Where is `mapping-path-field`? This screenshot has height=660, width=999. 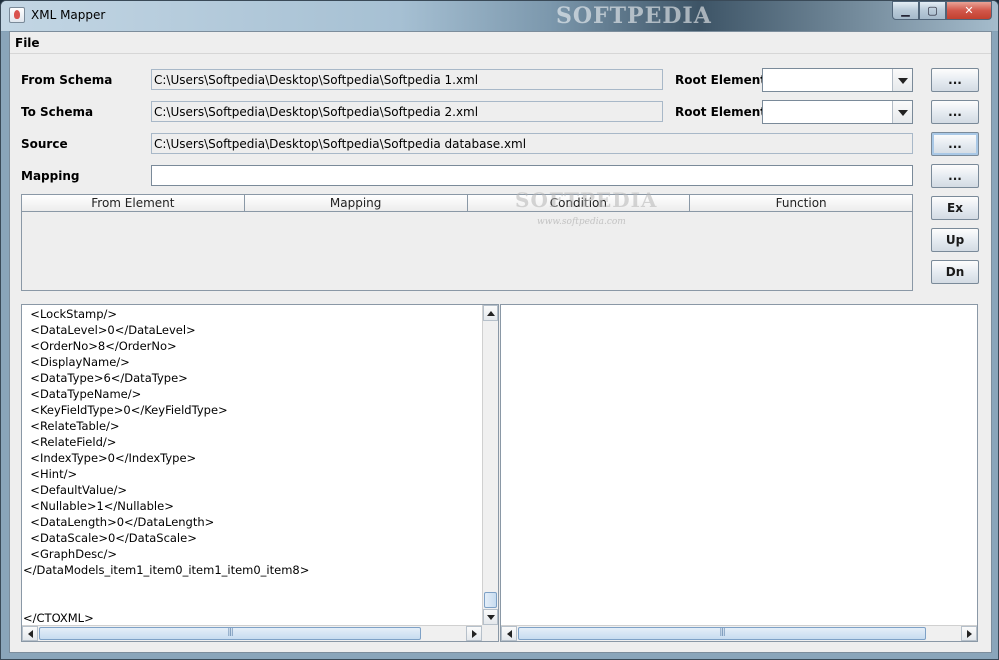 mapping-path-field is located at coordinates (532, 175).